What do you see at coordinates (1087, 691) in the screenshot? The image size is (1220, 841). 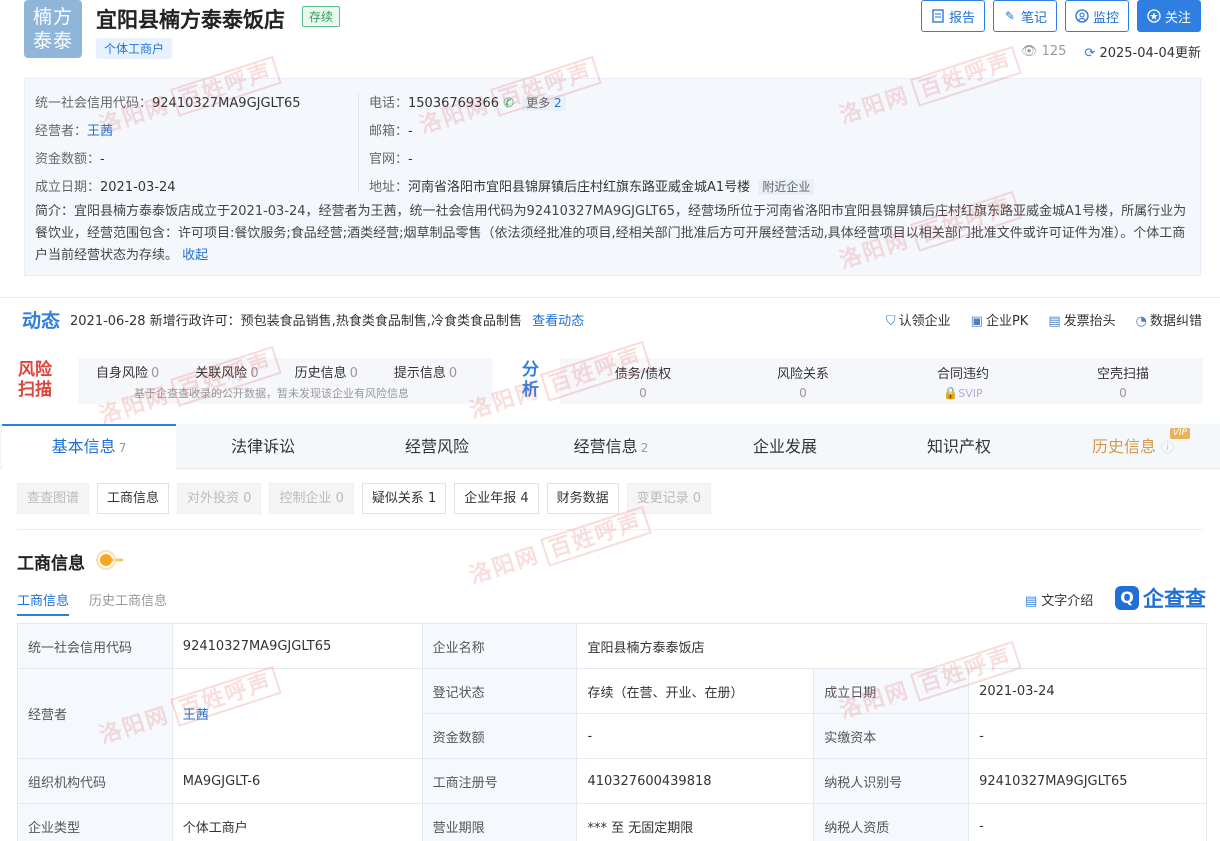 I see `table-value: 2021-03-24` at bounding box center [1087, 691].